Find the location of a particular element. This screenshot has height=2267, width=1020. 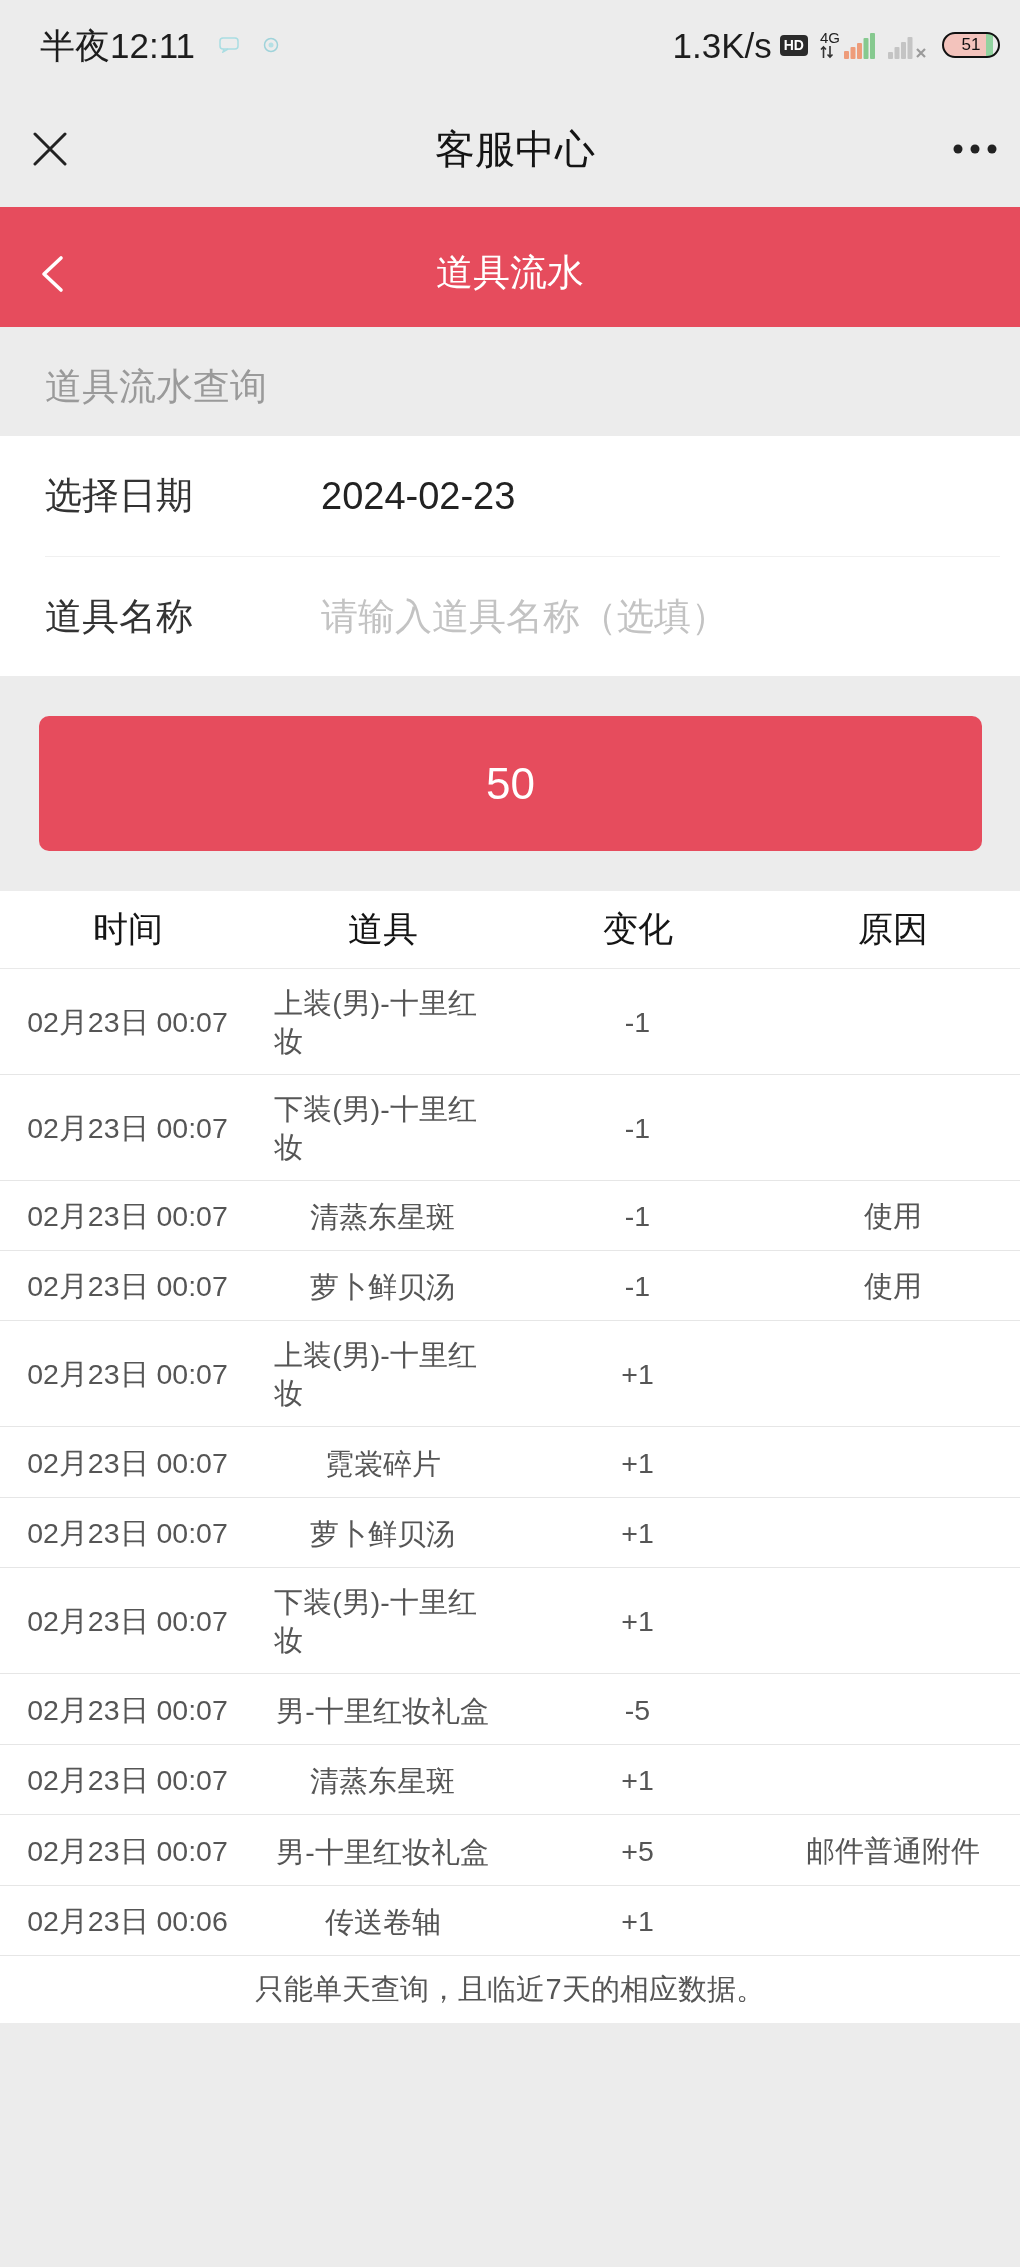

column-header: 时间 is located at coordinates (127, 929).